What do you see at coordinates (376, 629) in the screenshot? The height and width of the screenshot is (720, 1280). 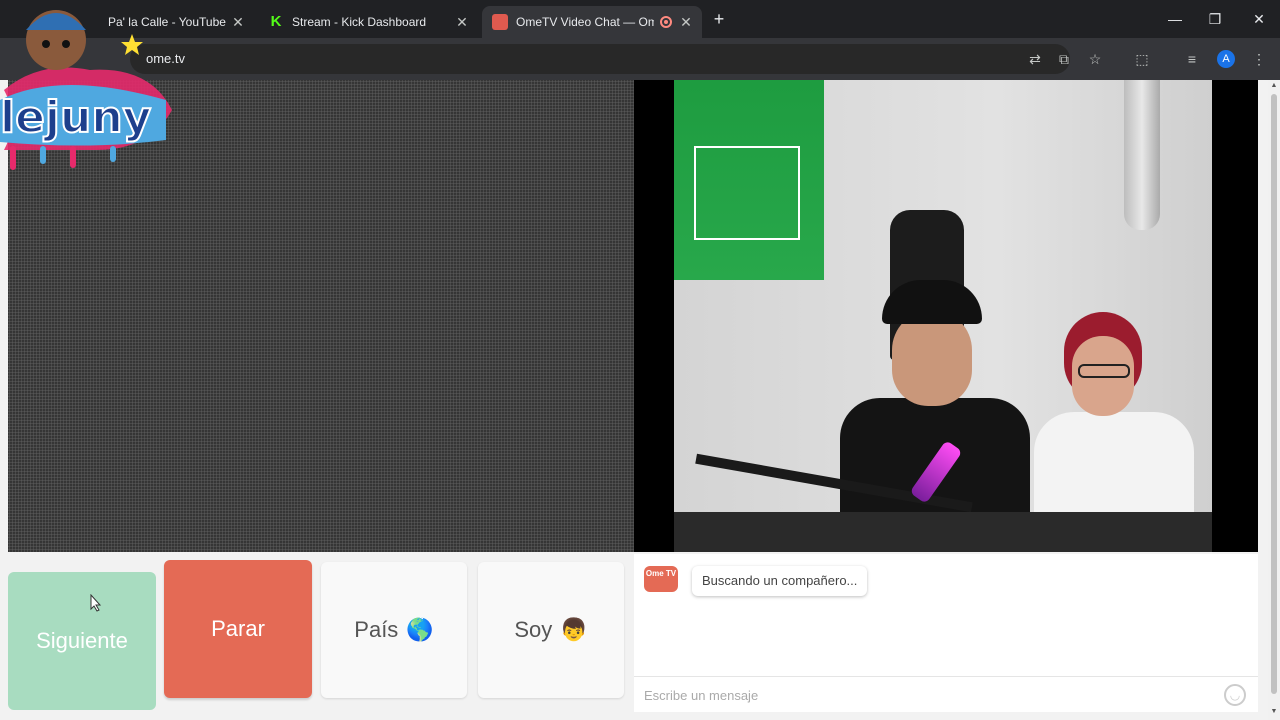 I see `country-button-label: País` at bounding box center [376, 629].